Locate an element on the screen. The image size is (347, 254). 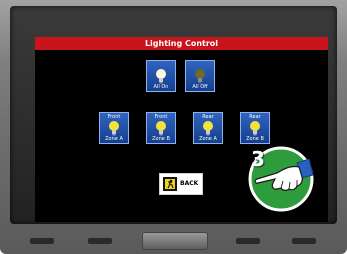
back-button: BACK is located at coordinates (181, 184).